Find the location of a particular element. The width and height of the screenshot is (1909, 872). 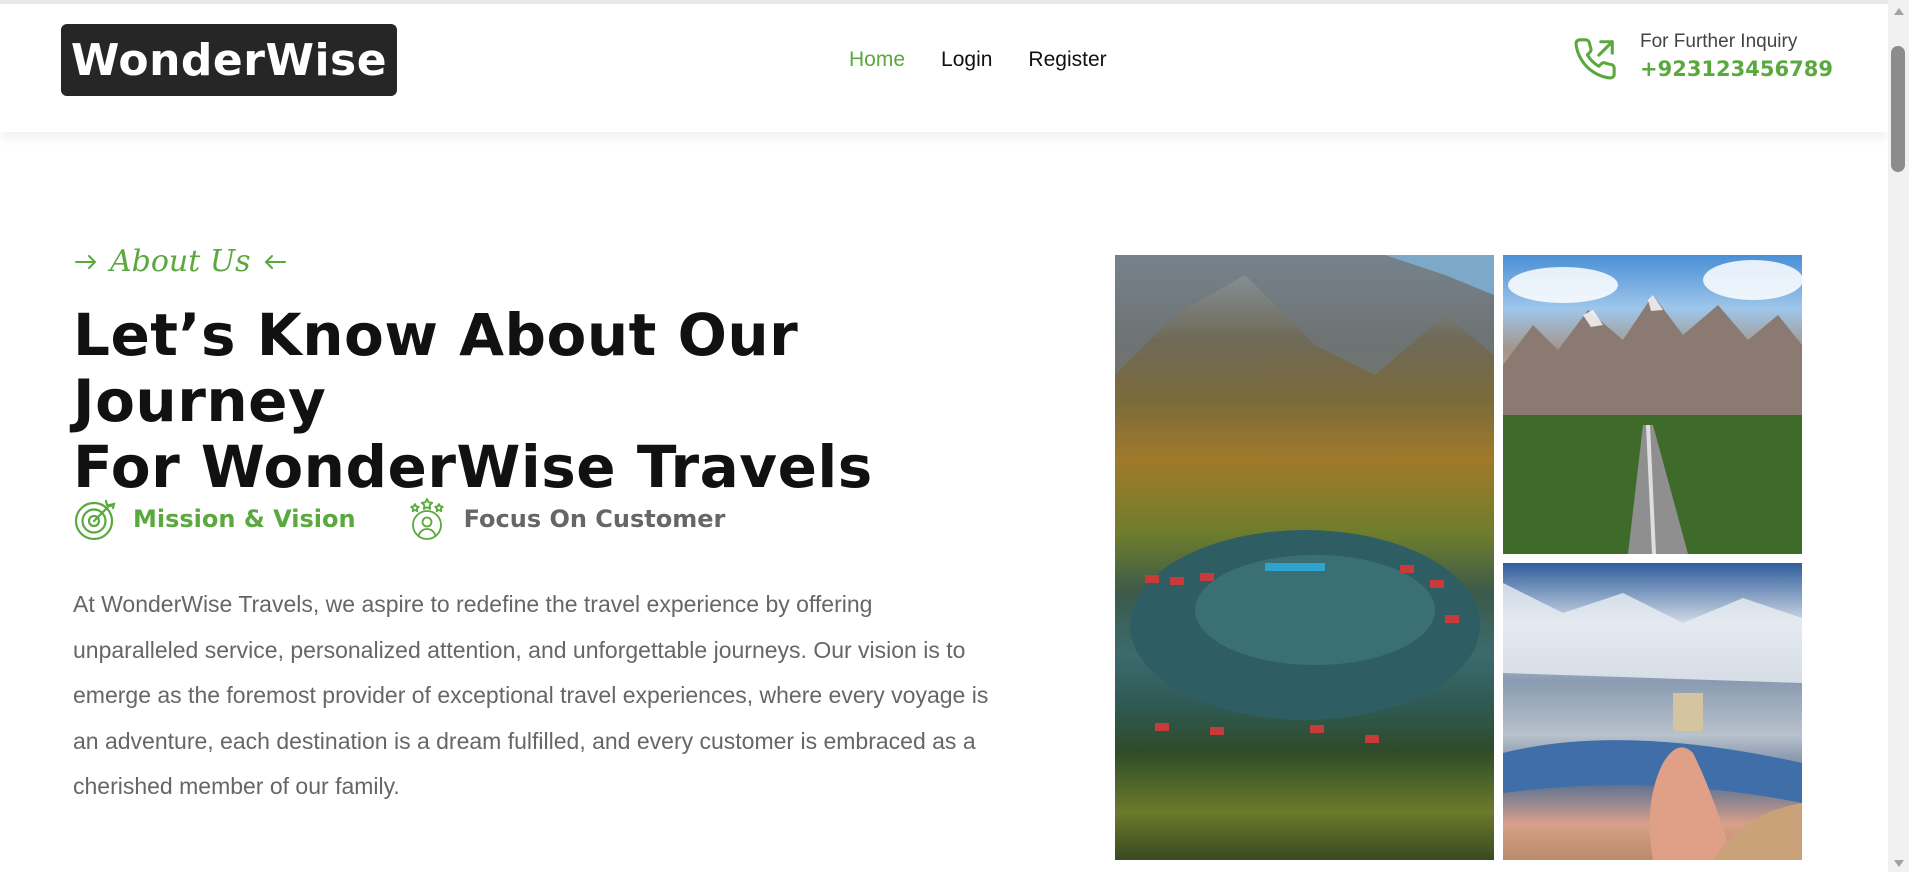

hand-snow-valley-image is located at coordinates (1652, 721).